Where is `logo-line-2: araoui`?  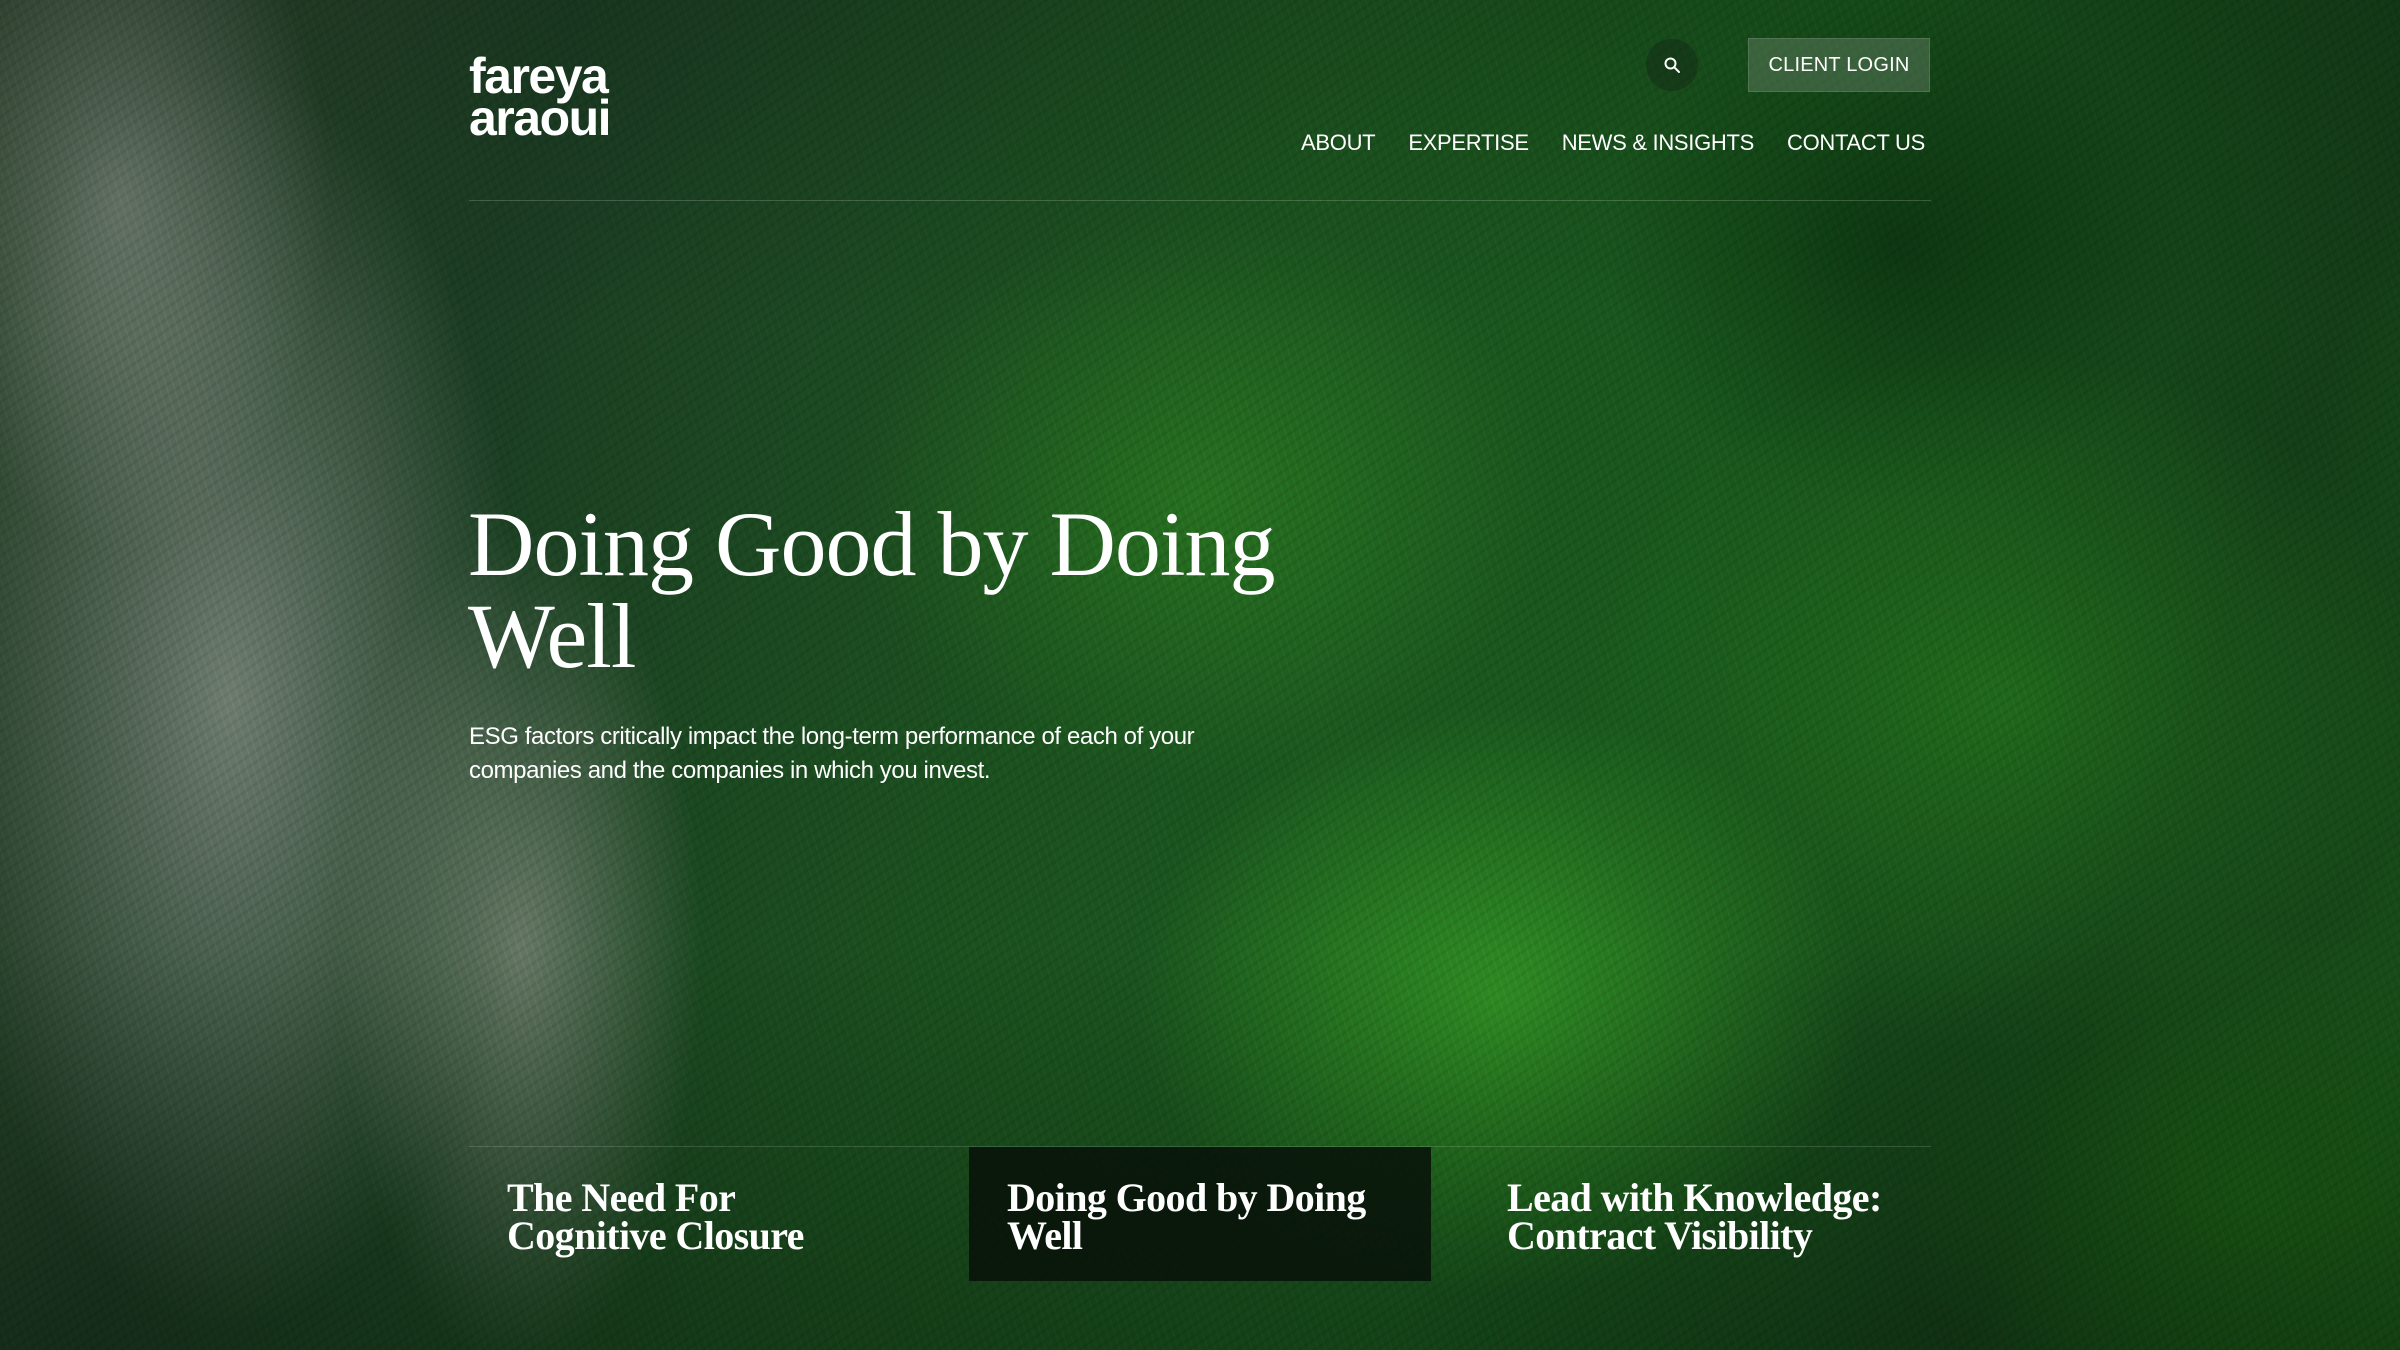
logo-line-2: araoui is located at coordinates (540, 118).